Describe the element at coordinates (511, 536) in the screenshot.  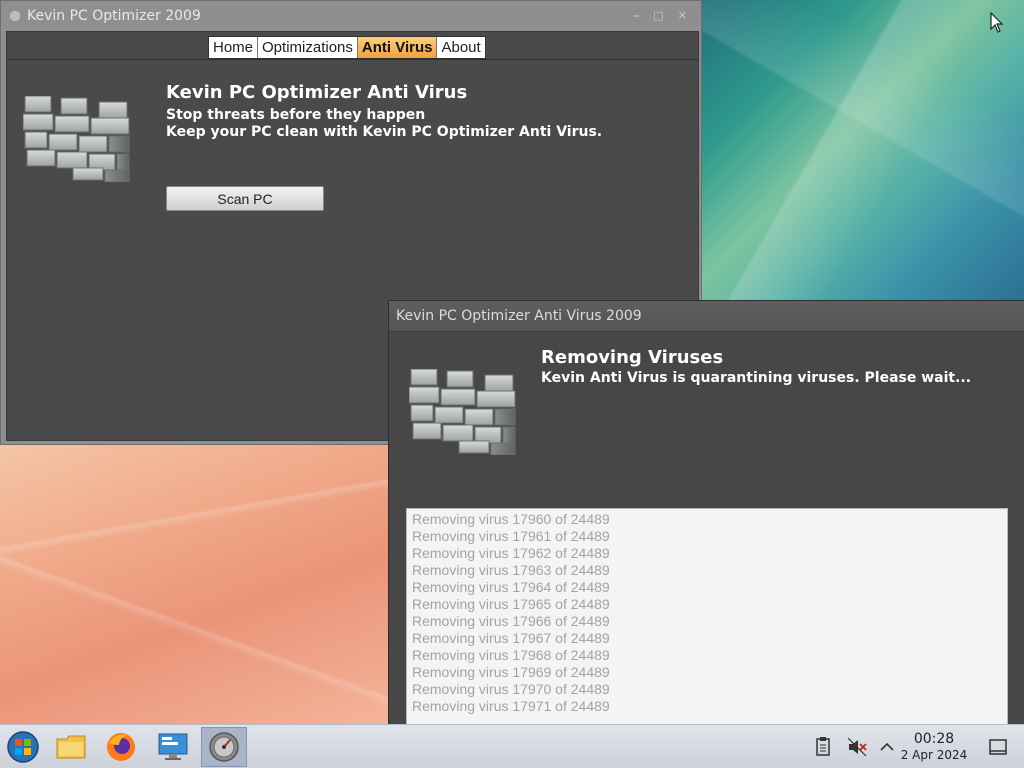
I see `log-line: Removing virus 17961 of 24489` at that location.